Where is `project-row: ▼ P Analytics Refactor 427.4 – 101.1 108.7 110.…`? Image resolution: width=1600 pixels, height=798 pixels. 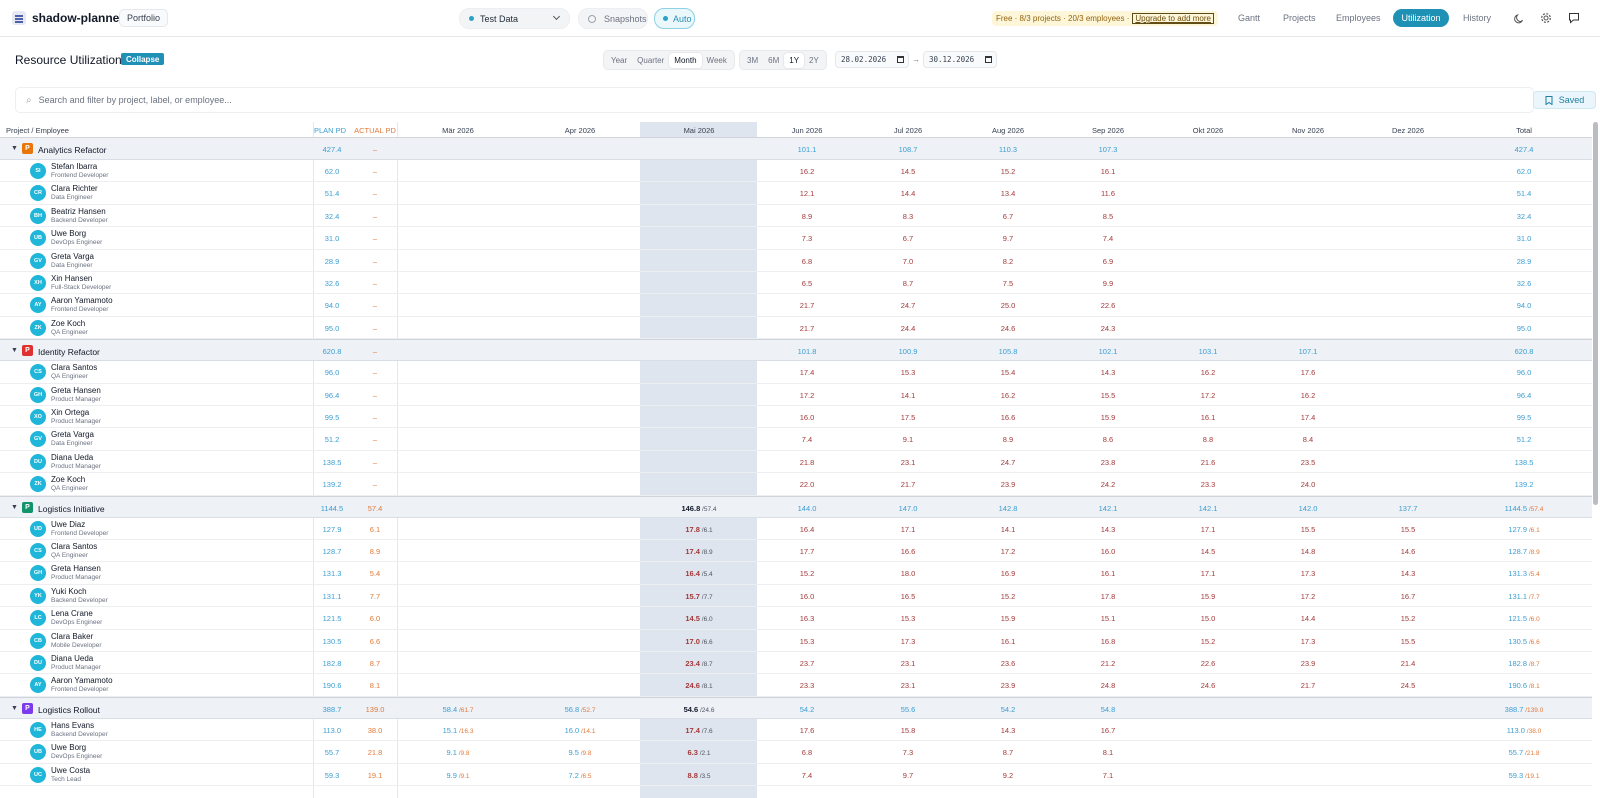 project-row: ▼ P Analytics Refactor 427.4 – 101.1 108.7 110.… is located at coordinates (796, 149).